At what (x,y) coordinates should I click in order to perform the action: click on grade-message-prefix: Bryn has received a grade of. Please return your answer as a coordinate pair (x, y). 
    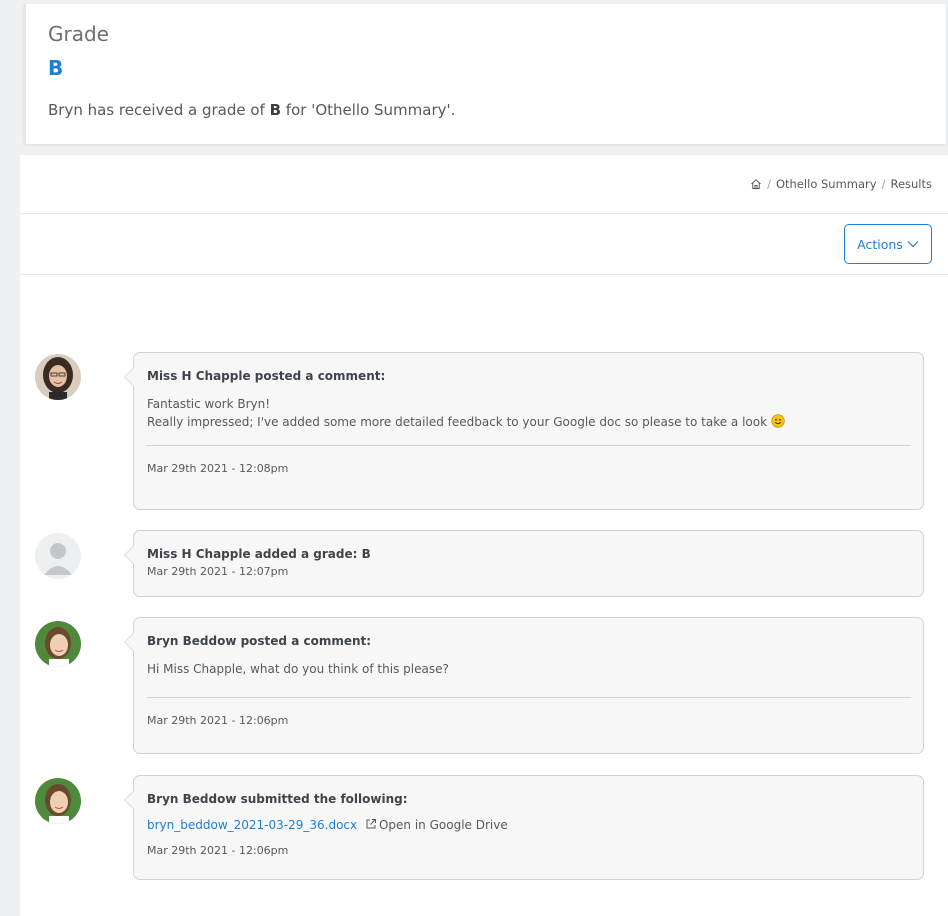
    Looking at the image, I should click on (159, 110).